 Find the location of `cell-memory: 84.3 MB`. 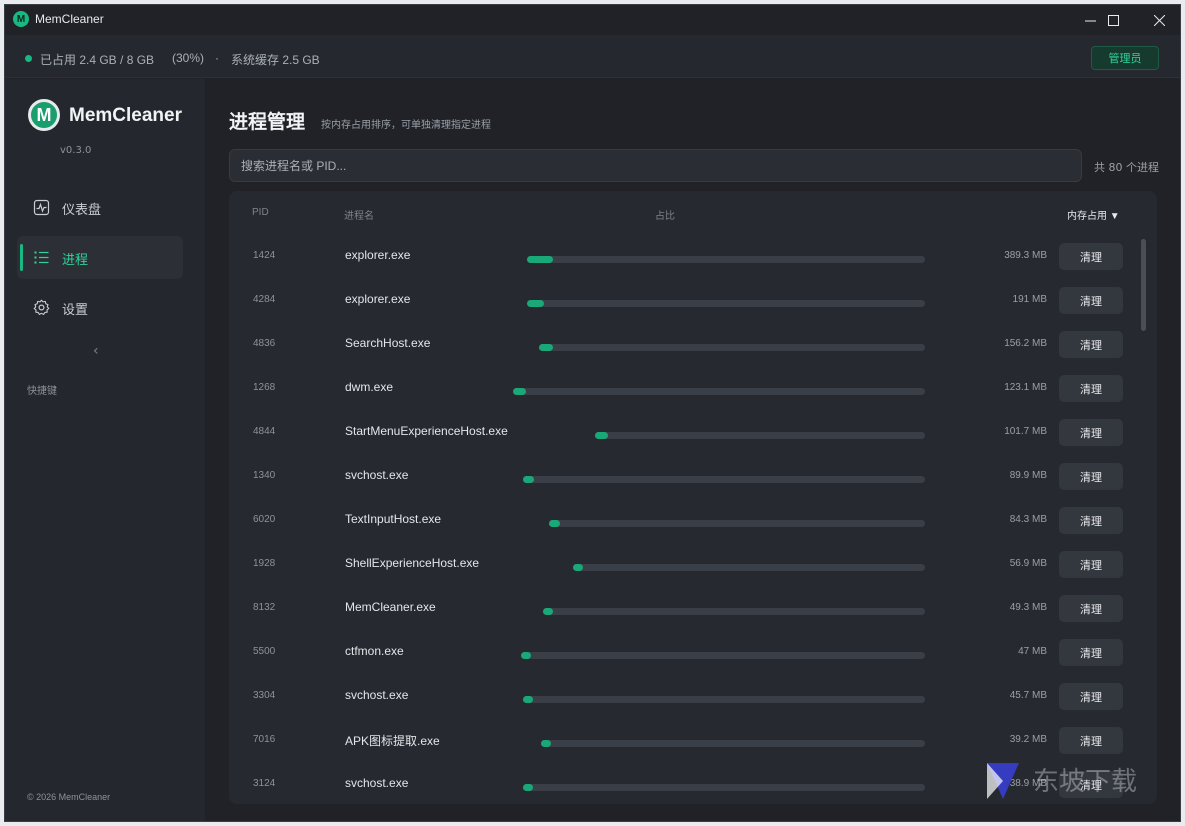

cell-memory: 84.3 MB is located at coordinates (1028, 519).